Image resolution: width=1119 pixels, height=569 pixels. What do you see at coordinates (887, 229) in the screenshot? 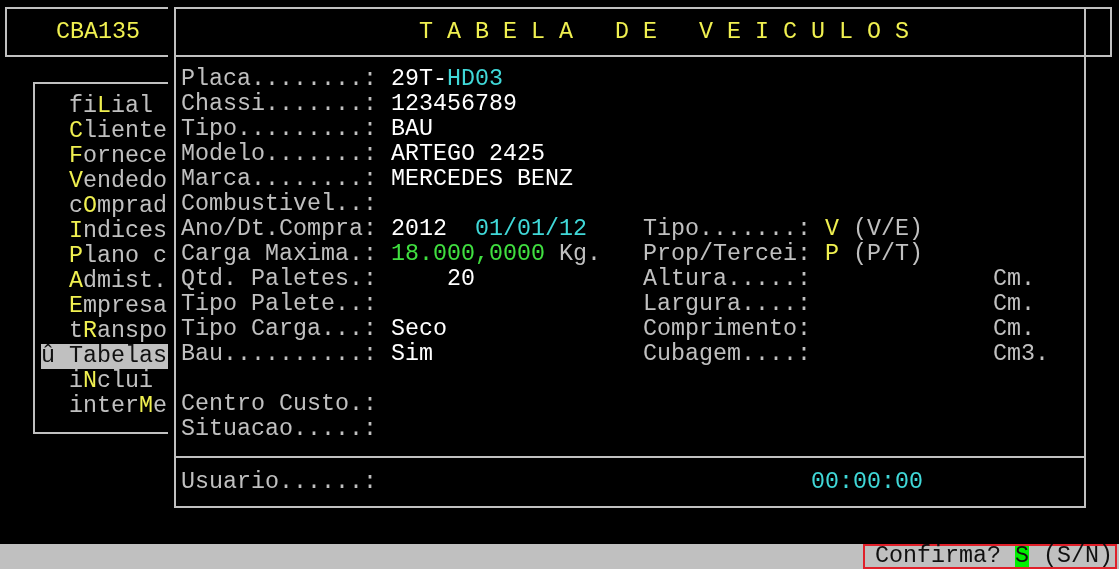
I see `option-hint: (V/E)` at bounding box center [887, 229].